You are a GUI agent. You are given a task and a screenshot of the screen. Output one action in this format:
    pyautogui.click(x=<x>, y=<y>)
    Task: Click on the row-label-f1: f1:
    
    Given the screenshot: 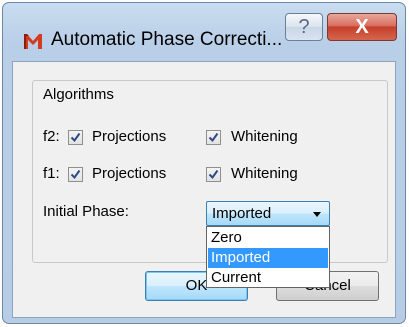 What is the action you would take?
    pyautogui.click(x=51, y=173)
    